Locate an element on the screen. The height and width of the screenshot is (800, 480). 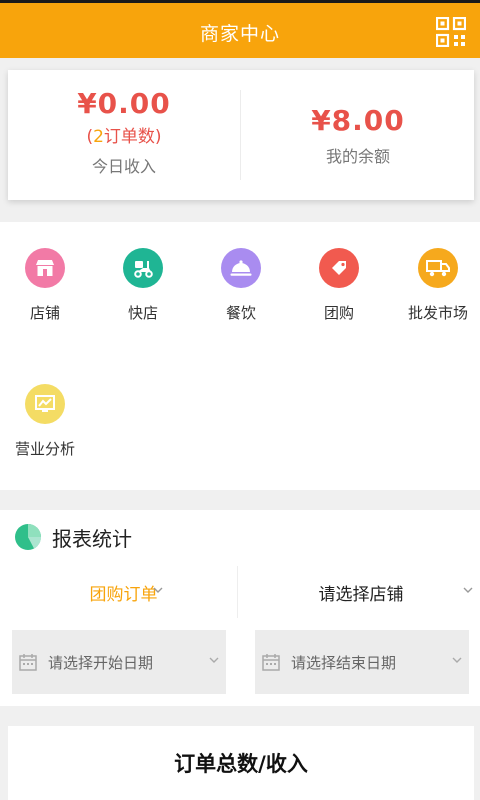
order-type-value: 团购订单 is located at coordinates (123, 594).